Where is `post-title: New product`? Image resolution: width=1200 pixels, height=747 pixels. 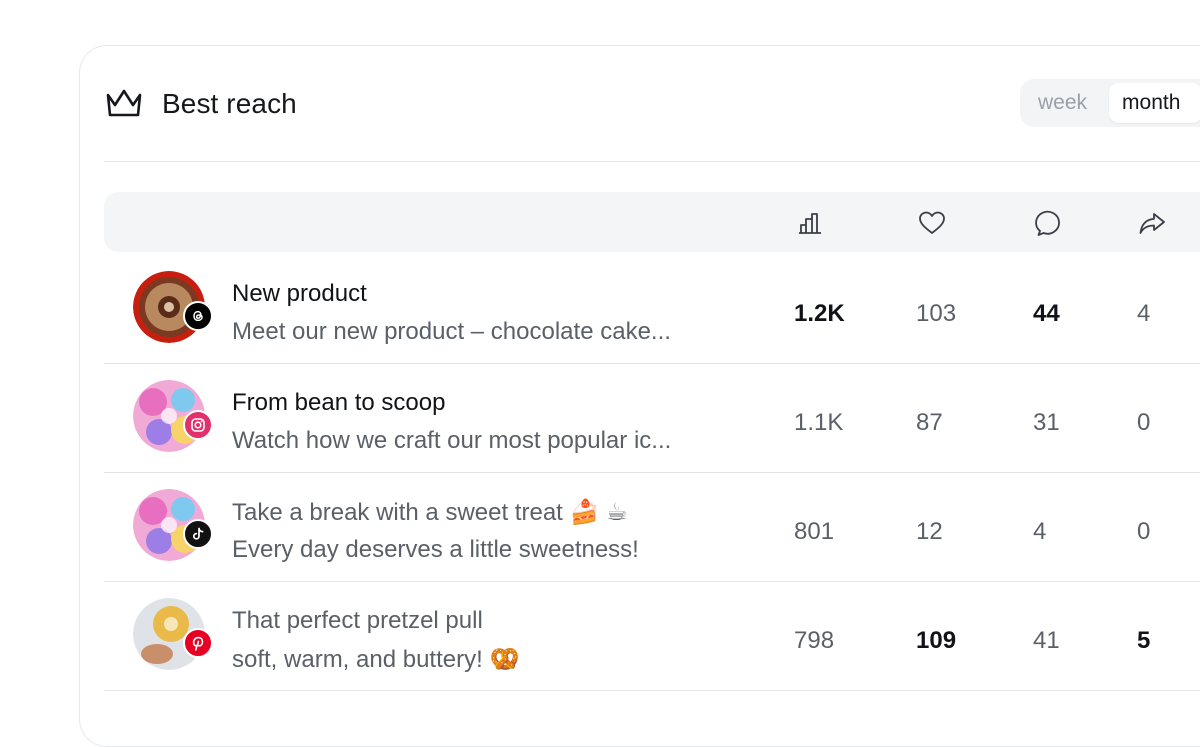 post-title: New product is located at coordinates (299, 293).